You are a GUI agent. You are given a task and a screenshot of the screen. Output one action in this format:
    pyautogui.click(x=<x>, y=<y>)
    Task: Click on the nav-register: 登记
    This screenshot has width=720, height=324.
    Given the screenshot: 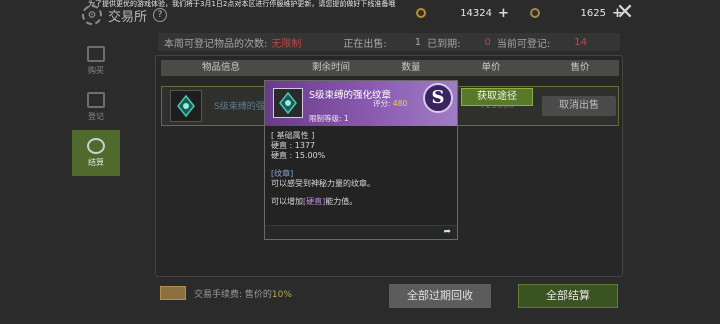 What is the action you would take?
    pyautogui.click(x=96, y=107)
    